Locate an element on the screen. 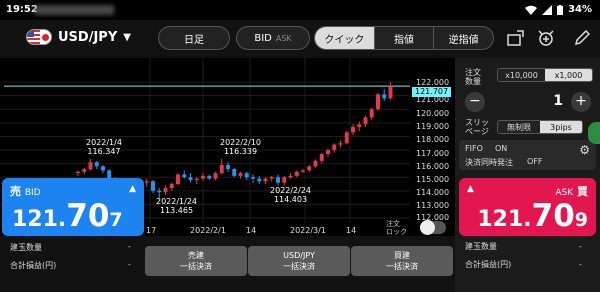 The height and width of the screenshot is (292, 600). pencil-icon is located at coordinates (582, 38).